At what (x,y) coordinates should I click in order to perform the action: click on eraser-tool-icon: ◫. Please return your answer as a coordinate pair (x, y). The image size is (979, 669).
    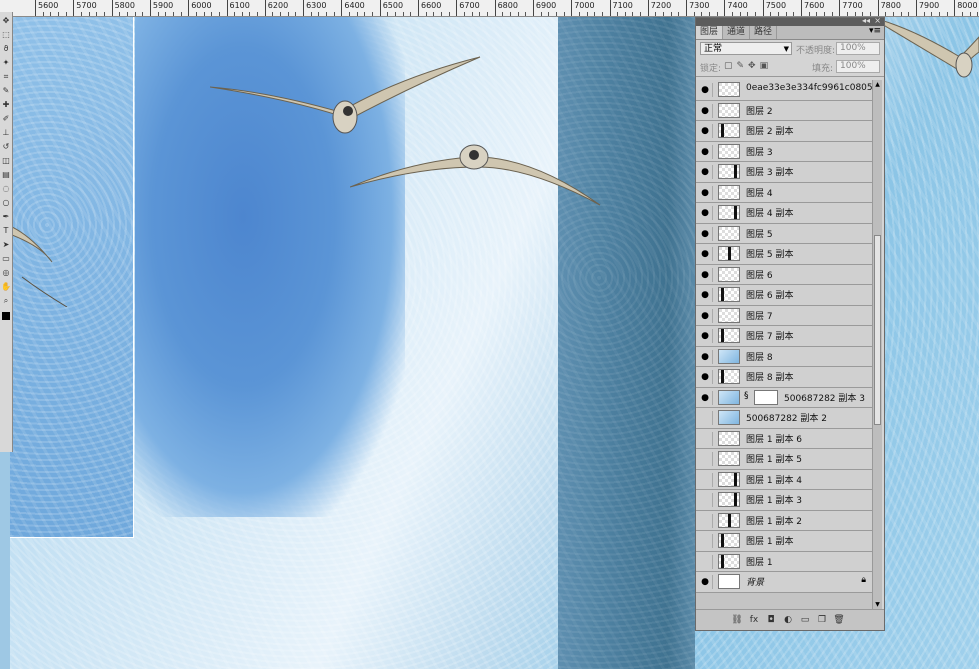
    Looking at the image, I should click on (6, 161).